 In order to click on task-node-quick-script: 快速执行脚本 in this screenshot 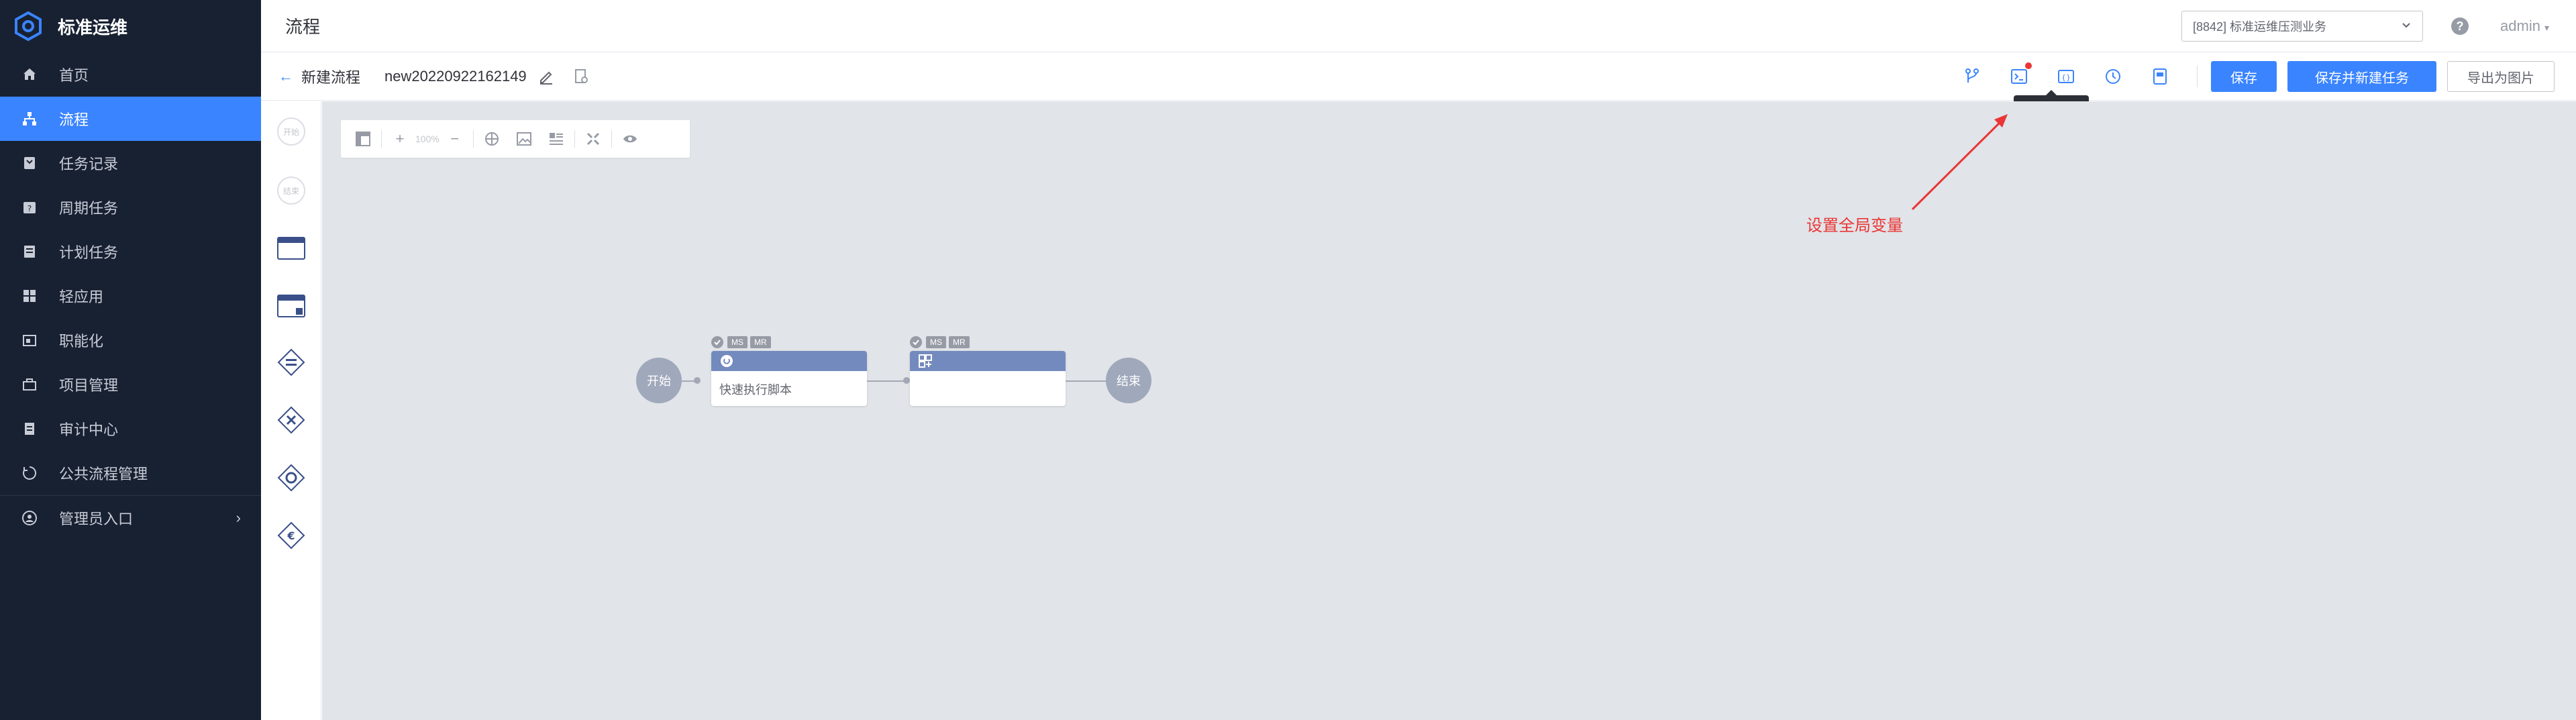, I will do `click(789, 378)`.